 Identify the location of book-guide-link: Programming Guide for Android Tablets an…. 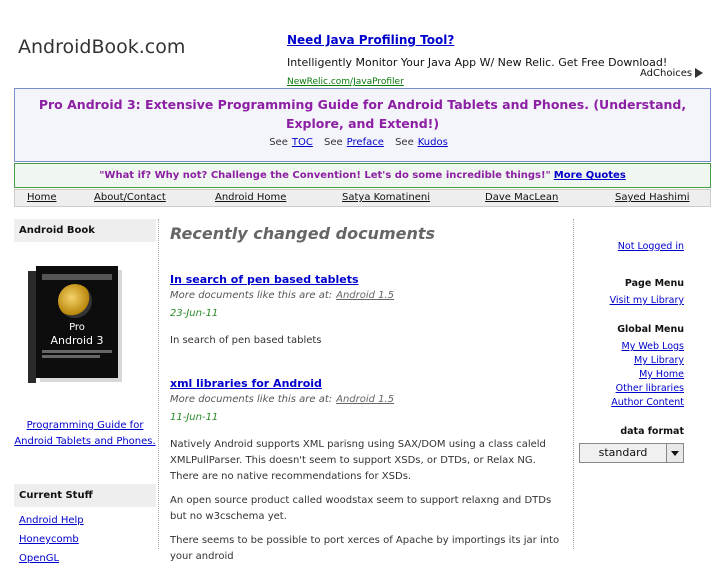
(84, 433).